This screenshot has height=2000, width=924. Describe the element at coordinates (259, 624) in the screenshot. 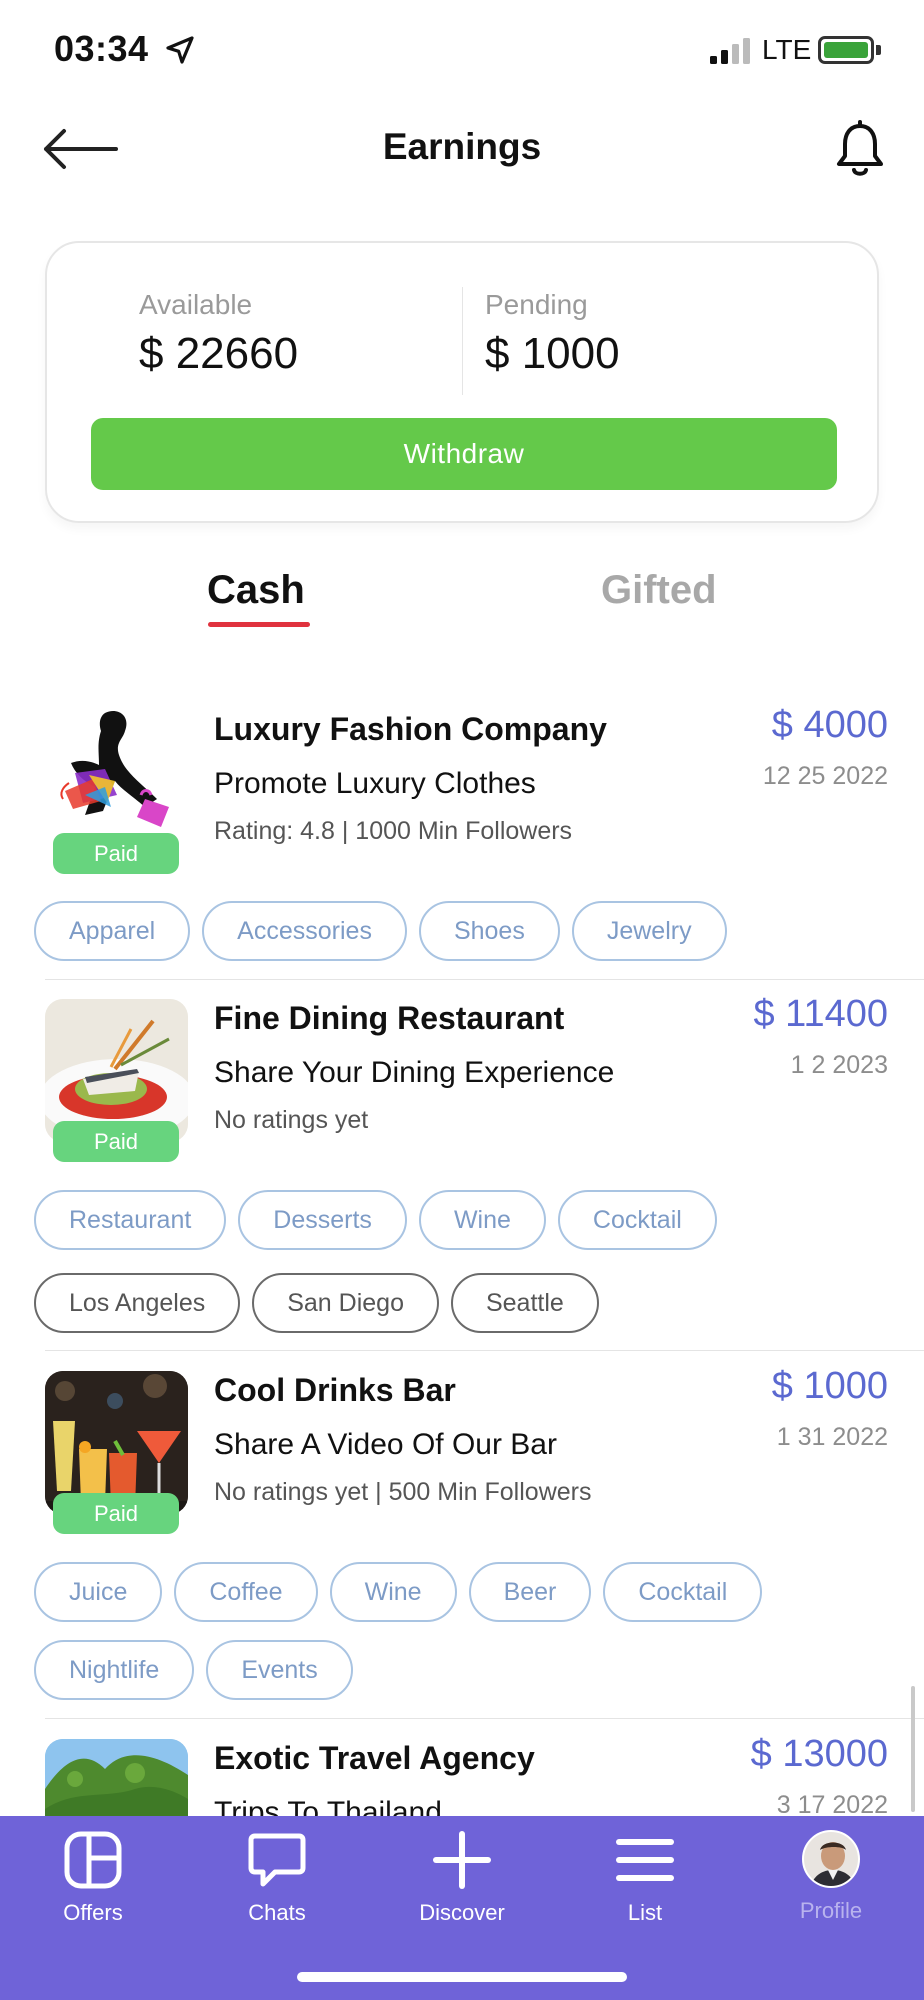

I see `tab-active-indicator` at that location.